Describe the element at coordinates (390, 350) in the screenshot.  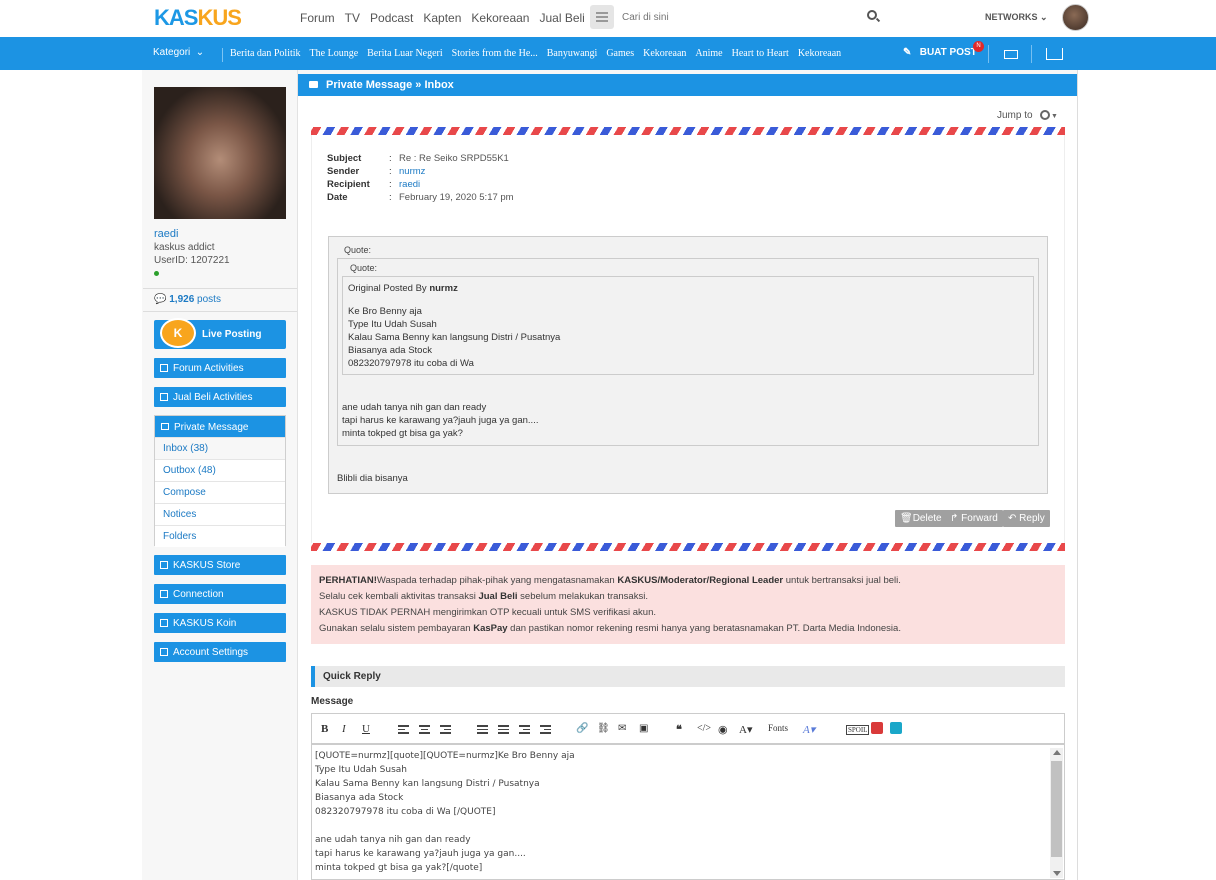
I see `quote-line: Biasanya ada Stock` at that location.